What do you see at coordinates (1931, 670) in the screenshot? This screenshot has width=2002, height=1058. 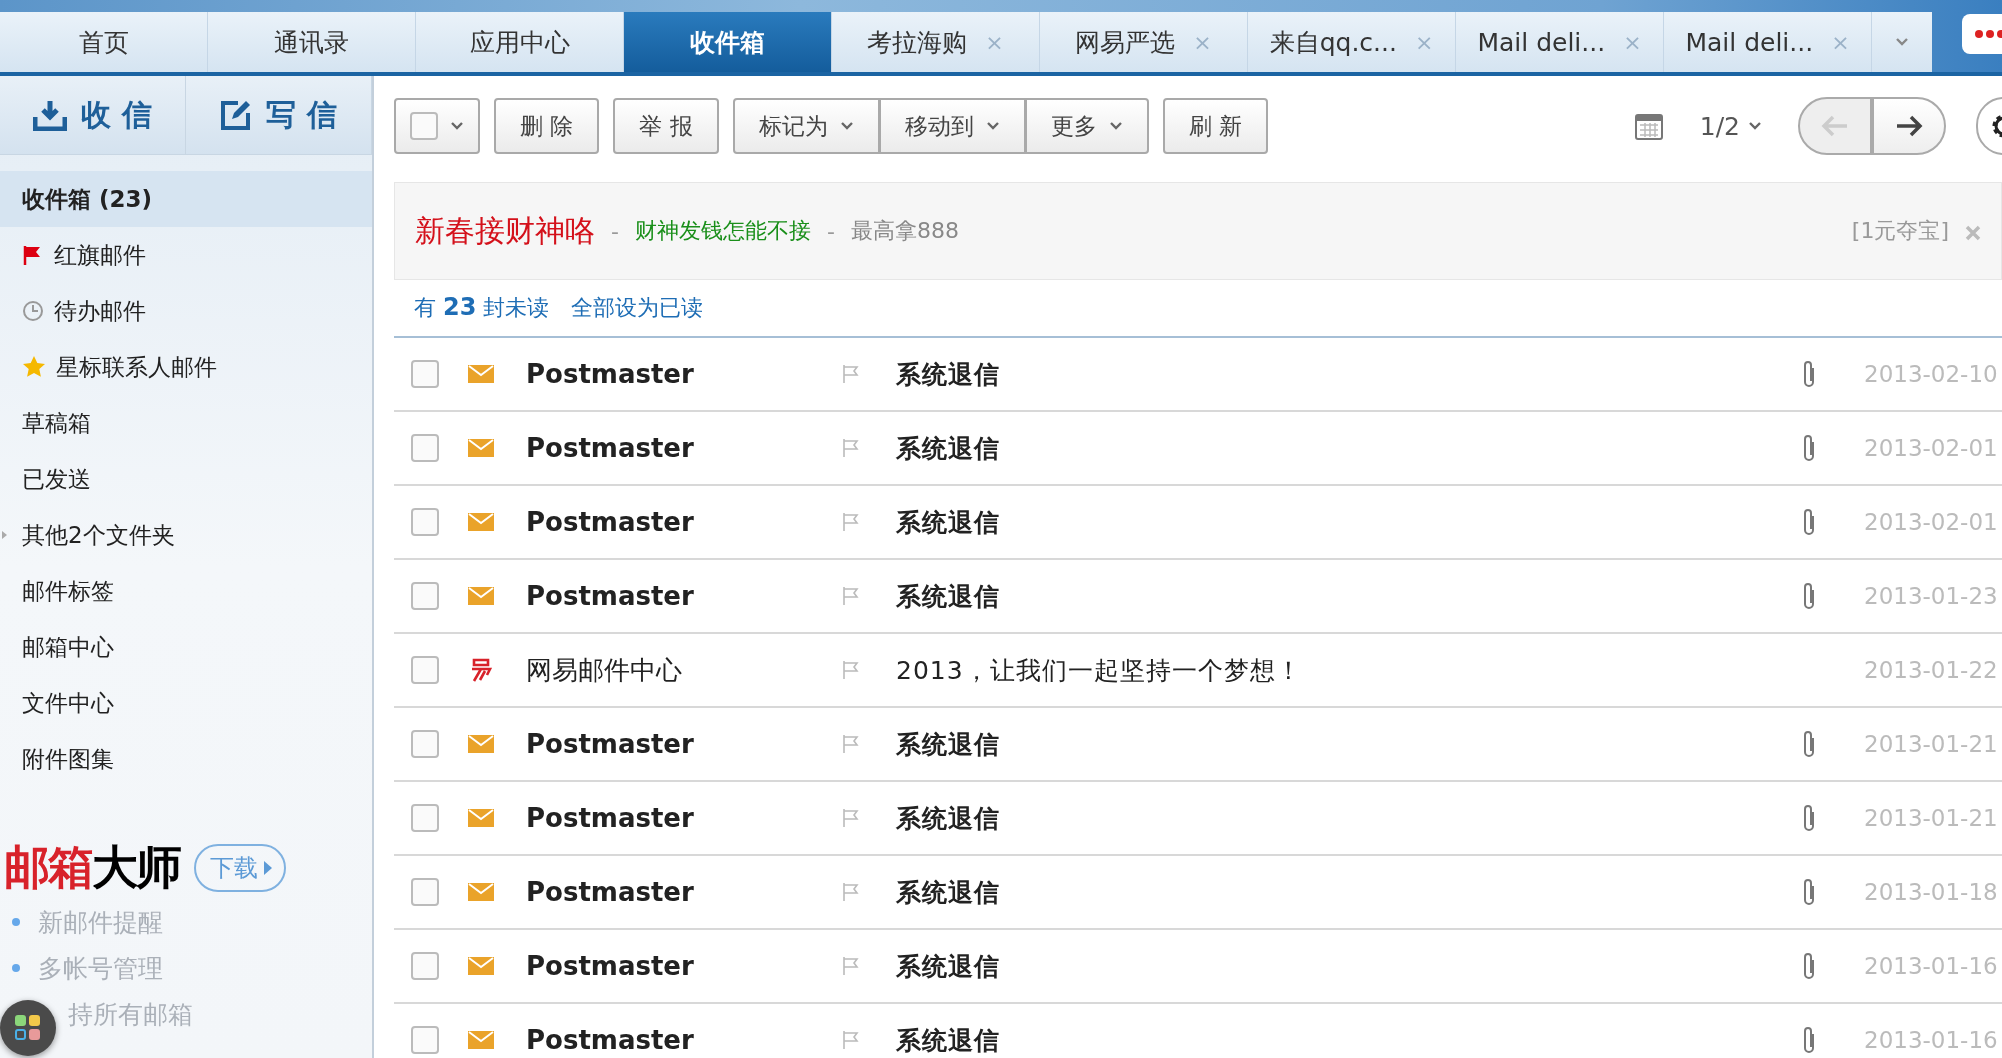 I see `mail-date: 2013-01-22` at bounding box center [1931, 670].